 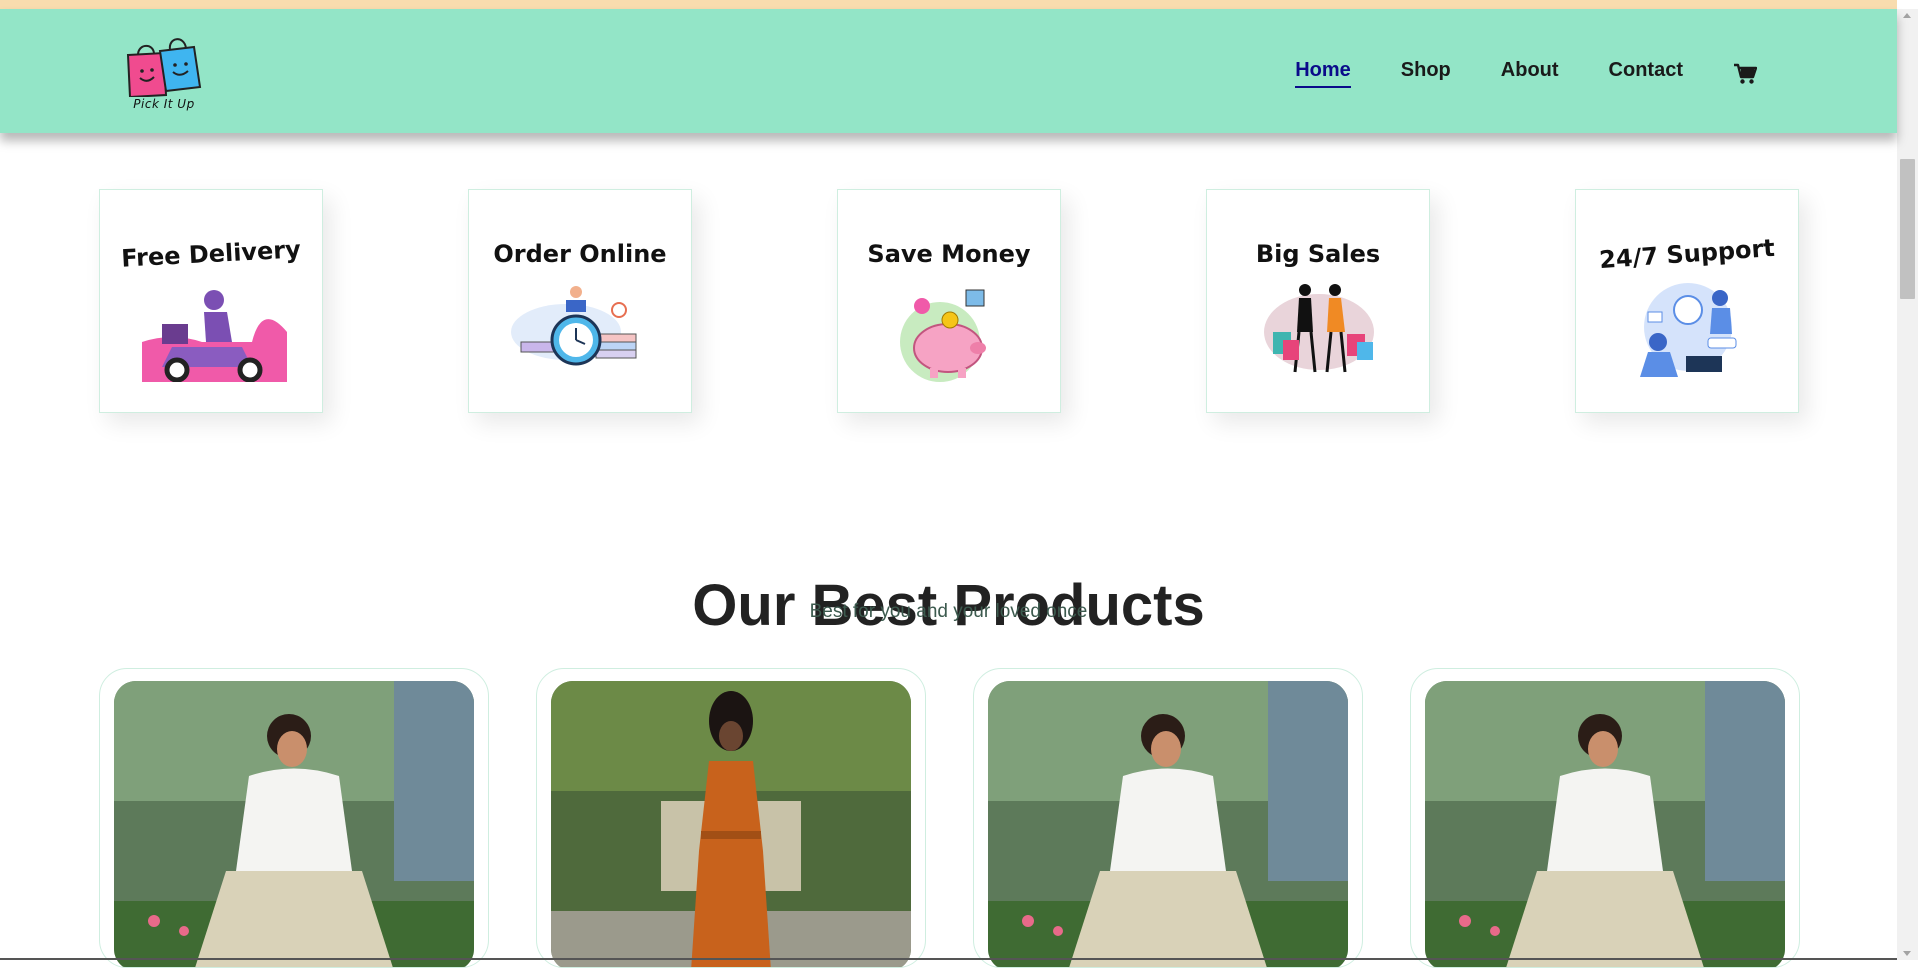 What do you see at coordinates (1319, 328) in the screenshot?
I see `shopping-women-icon` at bounding box center [1319, 328].